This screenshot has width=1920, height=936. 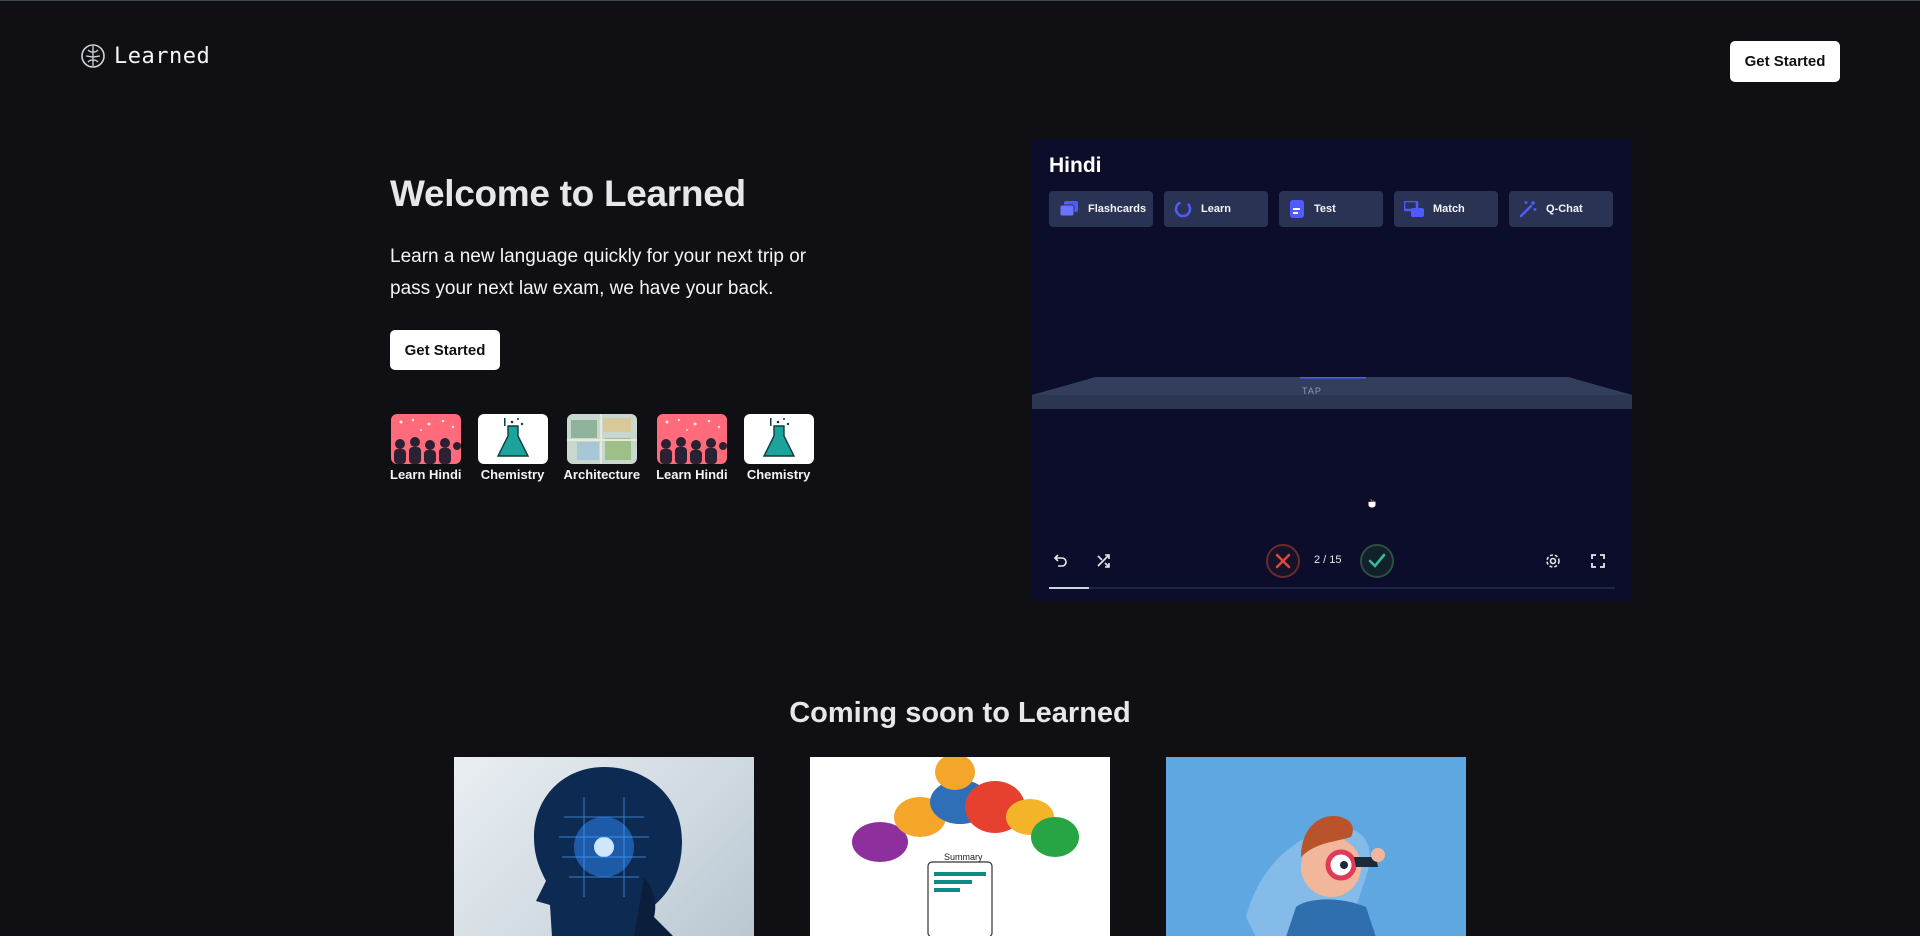 What do you see at coordinates (1117, 209) in the screenshot?
I see `mode-label: Flashcards` at bounding box center [1117, 209].